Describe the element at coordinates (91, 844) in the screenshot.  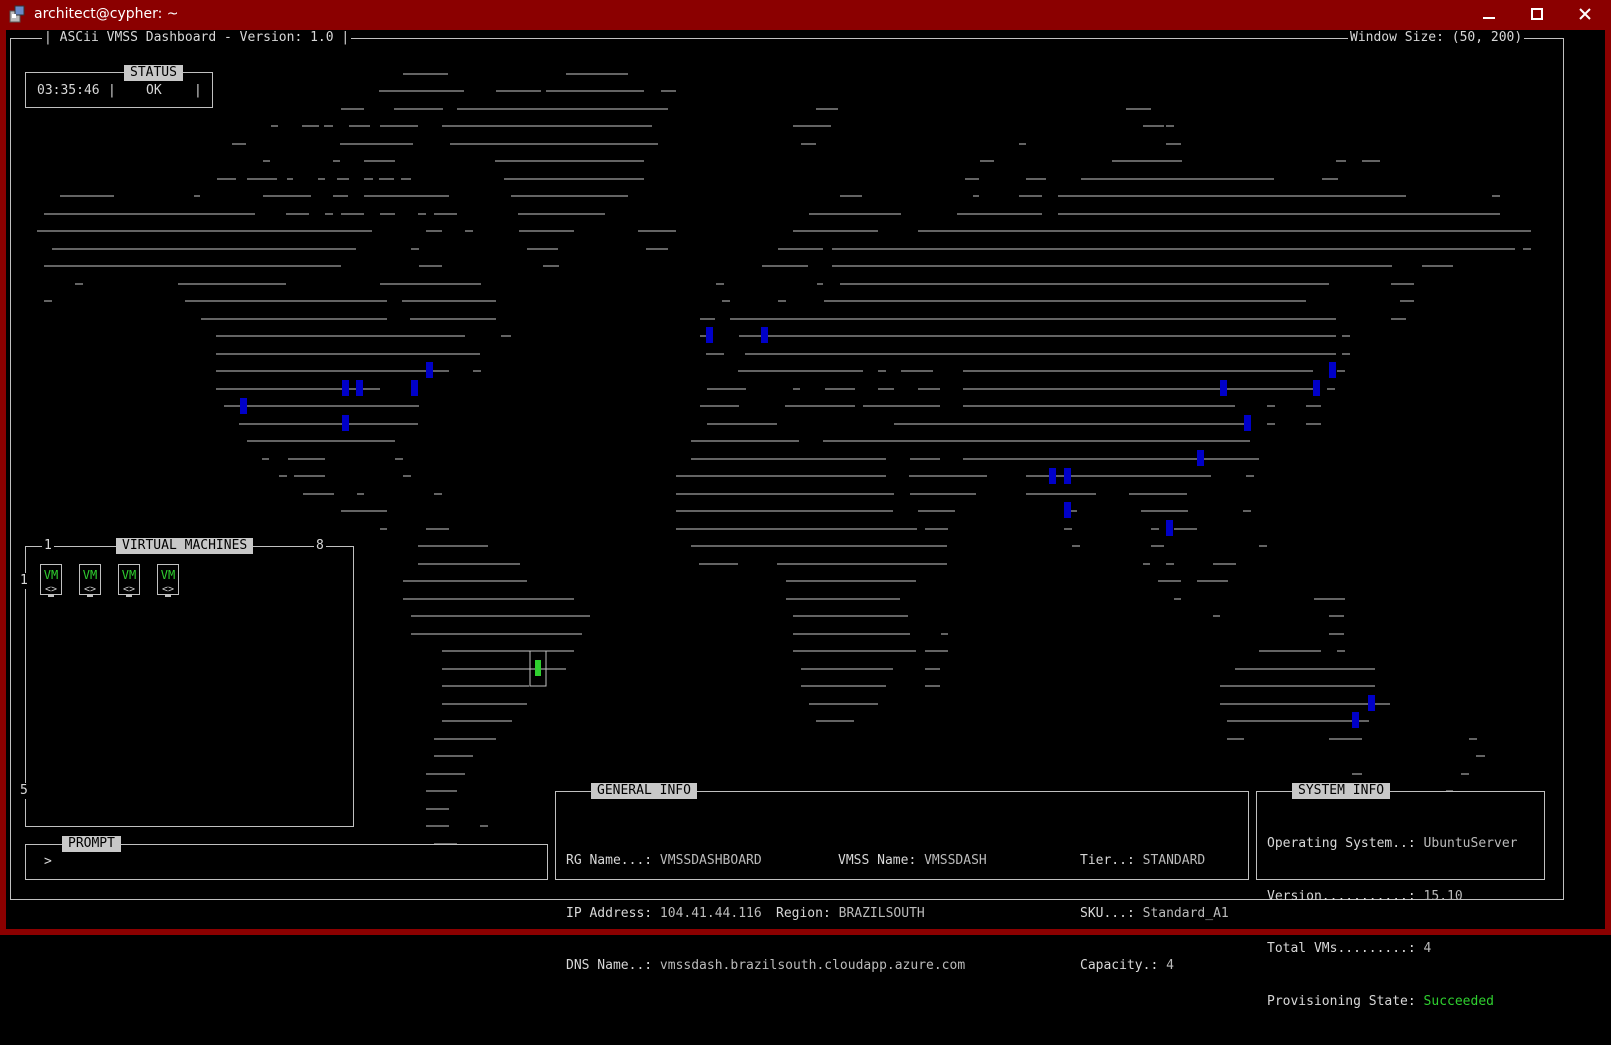
I see `prompt-title: PROMPT` at that location.